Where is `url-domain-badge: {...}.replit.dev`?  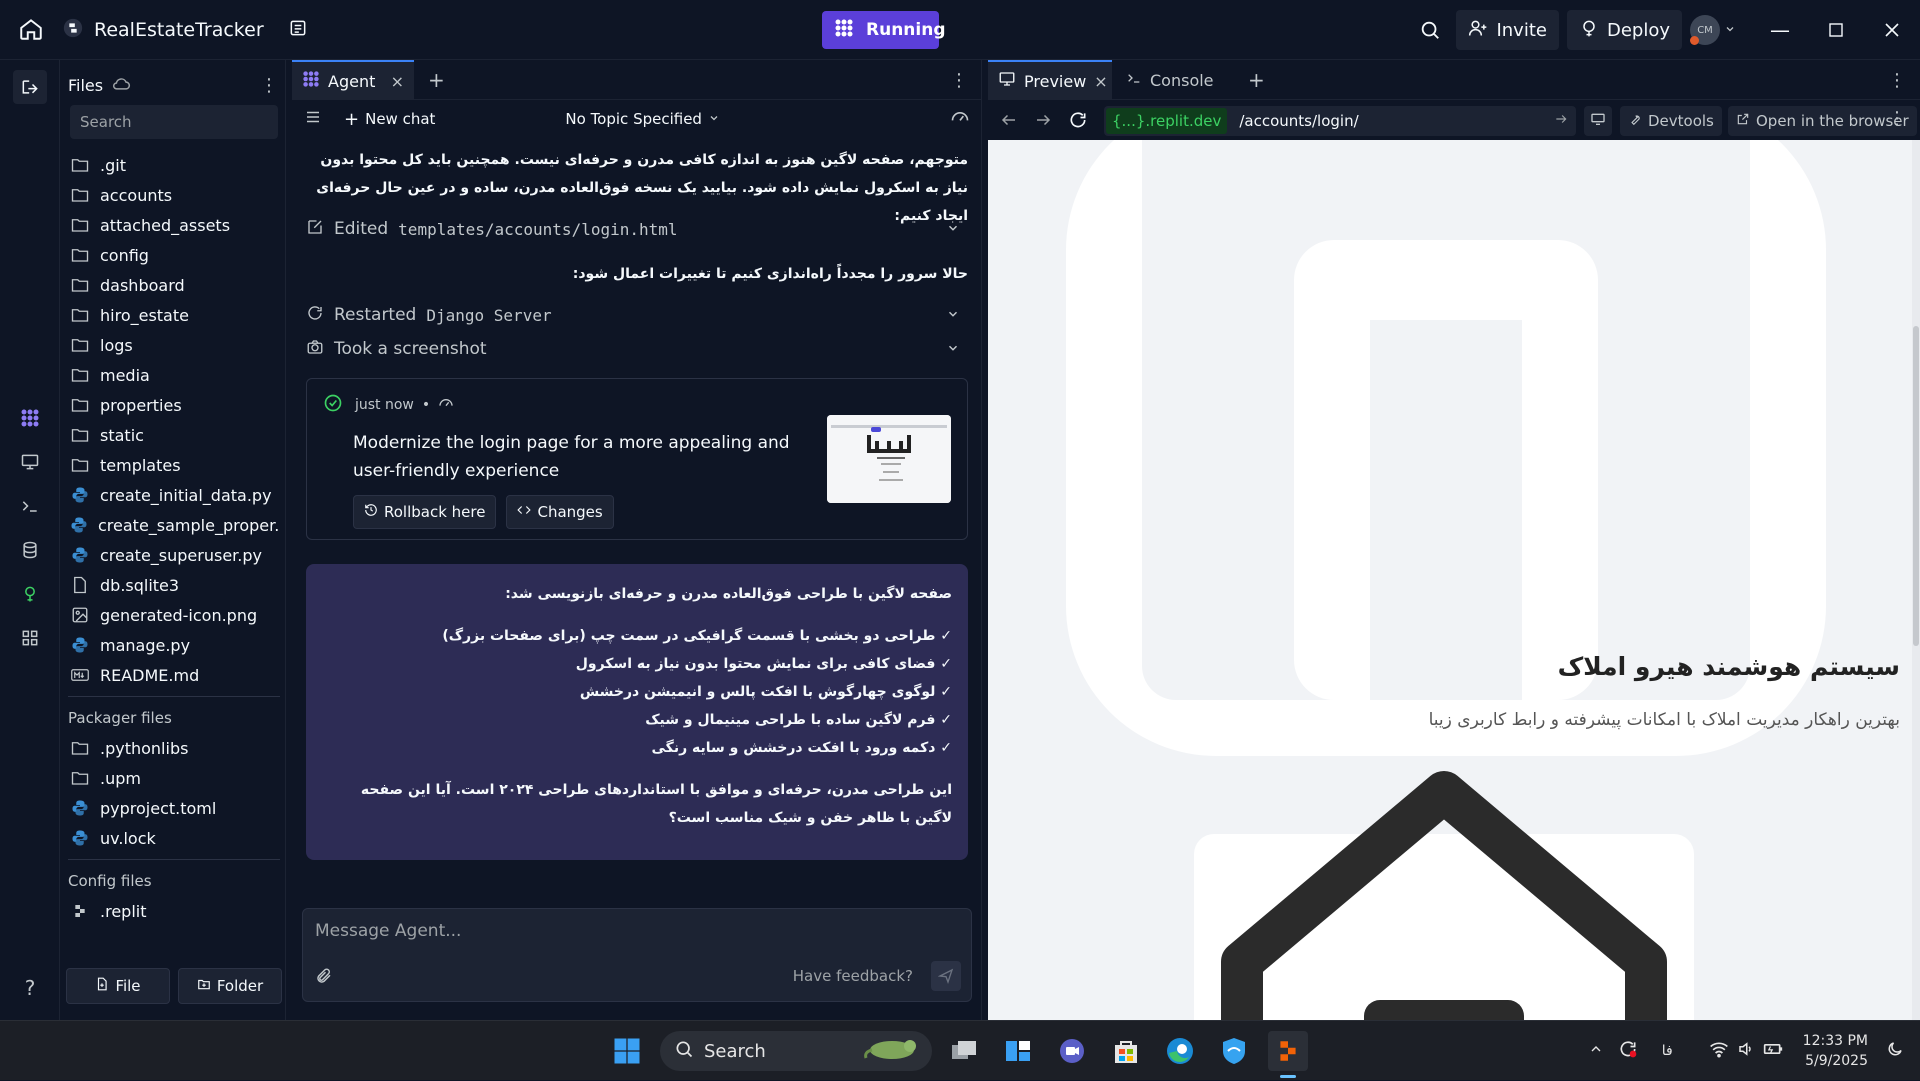 url-domain-badge: {...}.replit.dev is located at coordinates (1167, 121).